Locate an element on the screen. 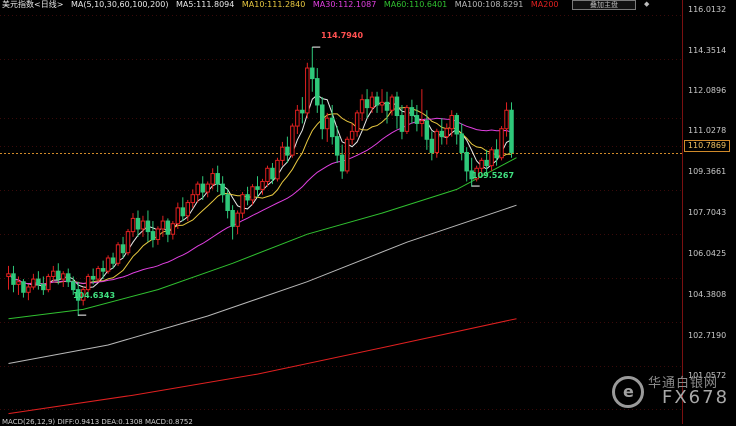 This screenshot has height=426, width=736. swing-low-annotation: 109.5267 is located at coordinates (493, 175).